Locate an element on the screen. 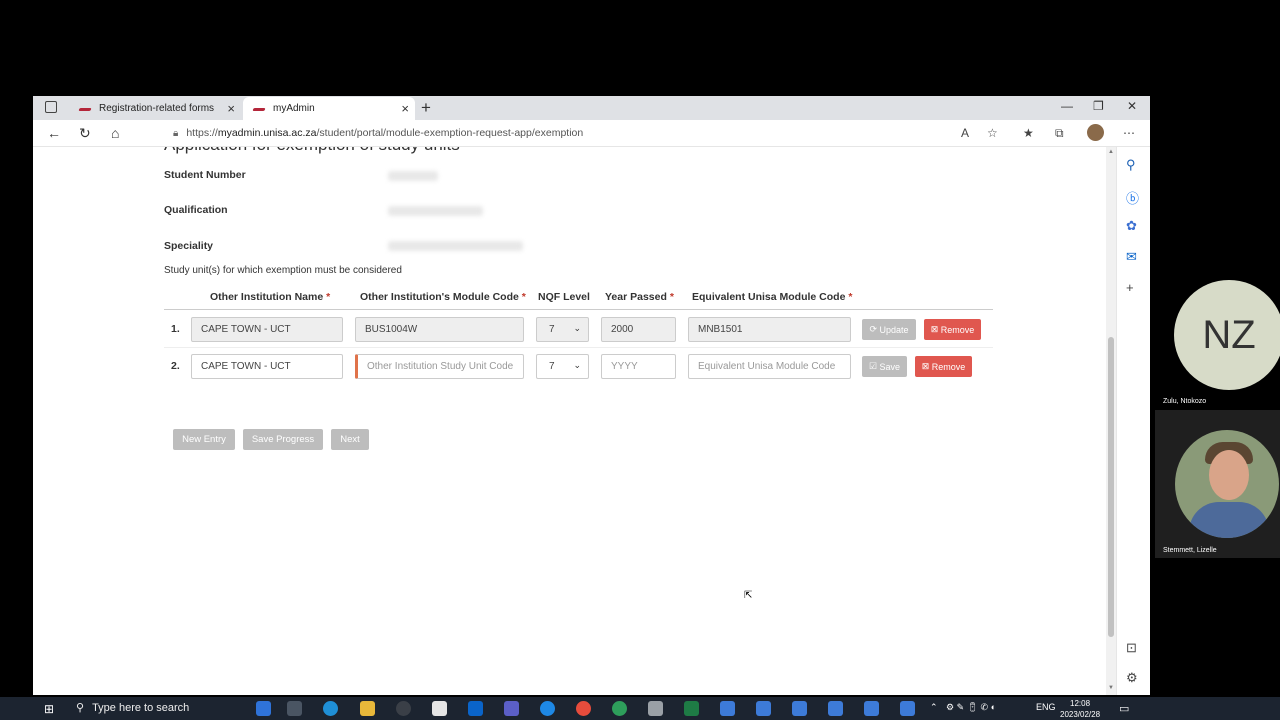 The image size is (1280, 720). header-institution-name: Other Institution Name * is located at coordinates (270, 297).